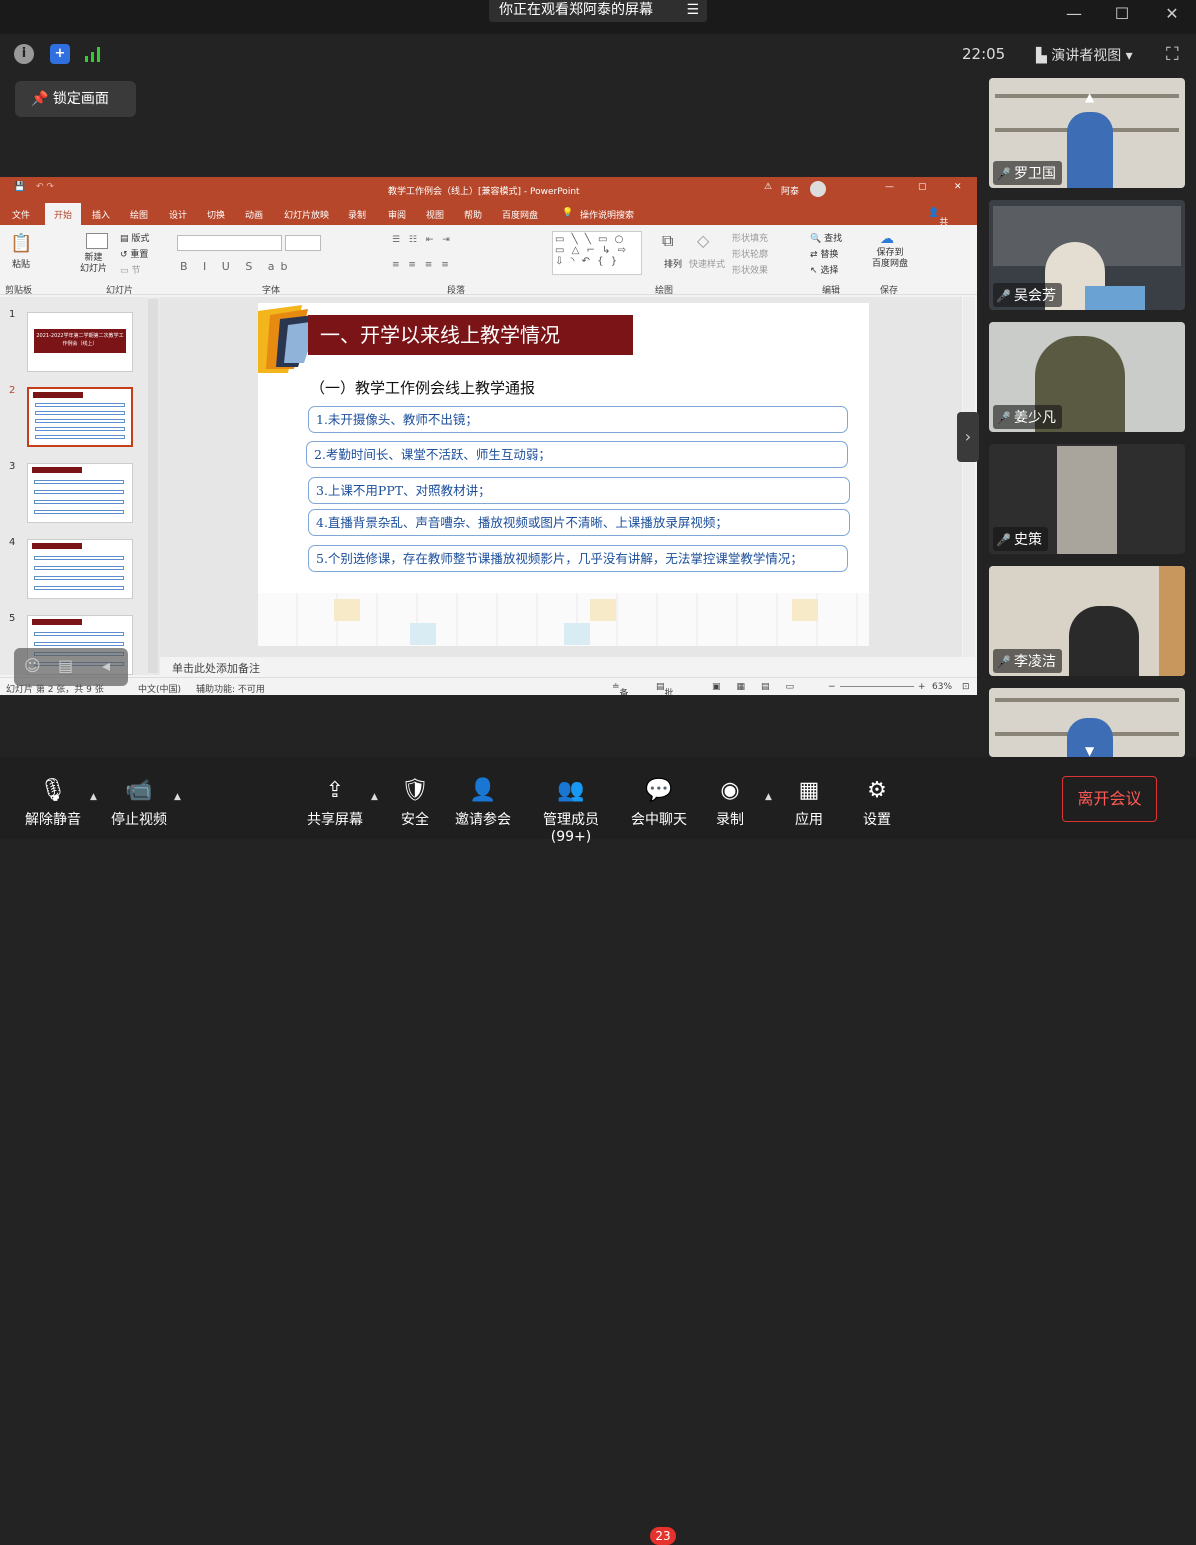 The height and width of the screenshot is (1545, 1196). Describe the element at coordinates (139, 214) in the screenshot. I see `tab-draw: 绘图` at that location.